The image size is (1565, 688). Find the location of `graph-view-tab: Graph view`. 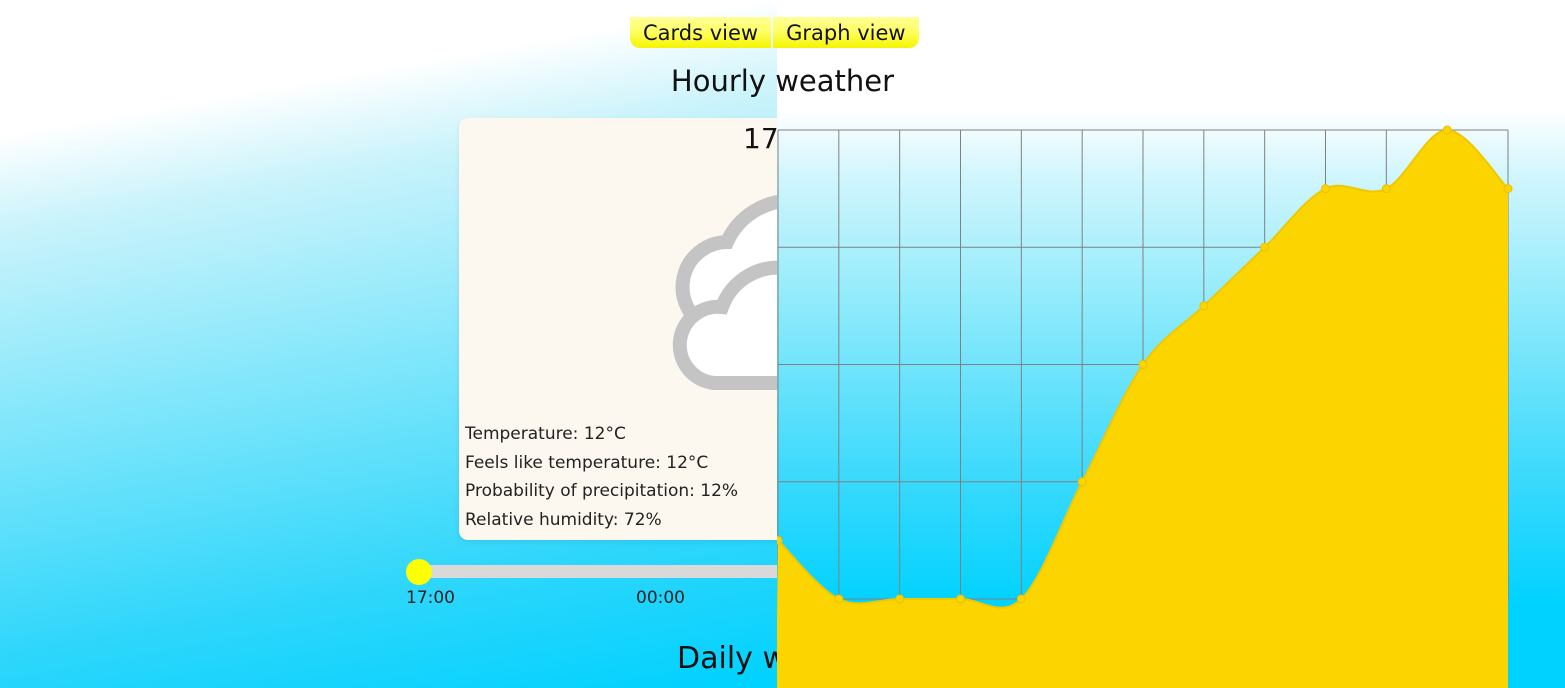

graph-view-tab: Graph view is located at coordinates (846, 32).